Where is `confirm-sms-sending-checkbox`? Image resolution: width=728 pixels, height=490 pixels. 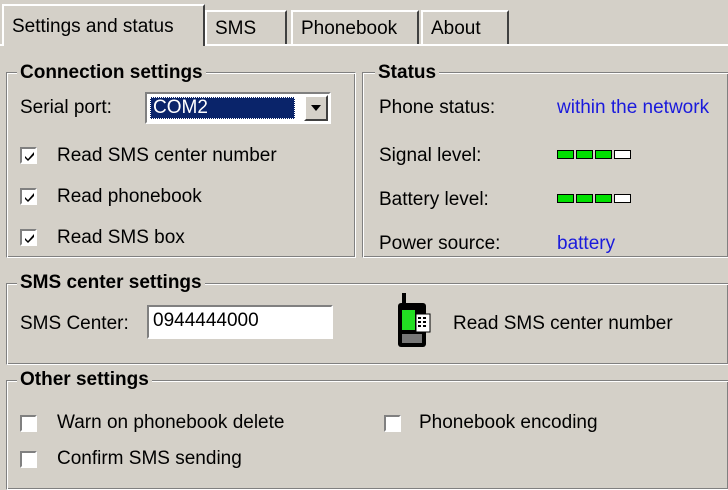 confirm-sms-sending-checkbox is located at coordinates (28, 459).